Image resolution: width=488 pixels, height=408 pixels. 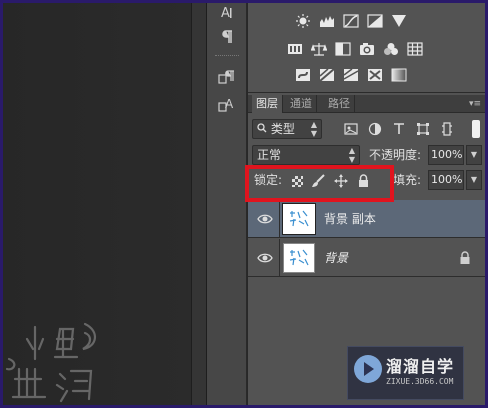 What do you see at coordinates (295, 49) in the screenshot?
I see `hue-saturation-icon` at bounding box center [295, 49].